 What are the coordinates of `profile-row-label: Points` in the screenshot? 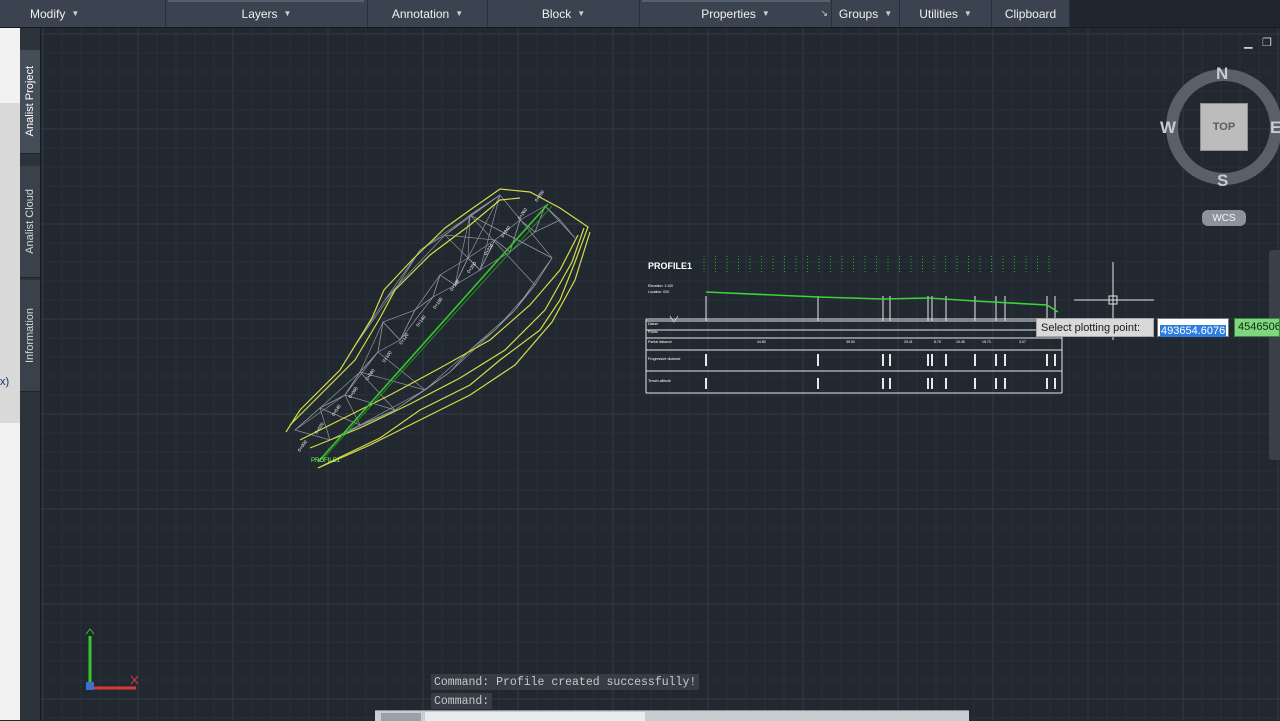 It's located at (653, 332).